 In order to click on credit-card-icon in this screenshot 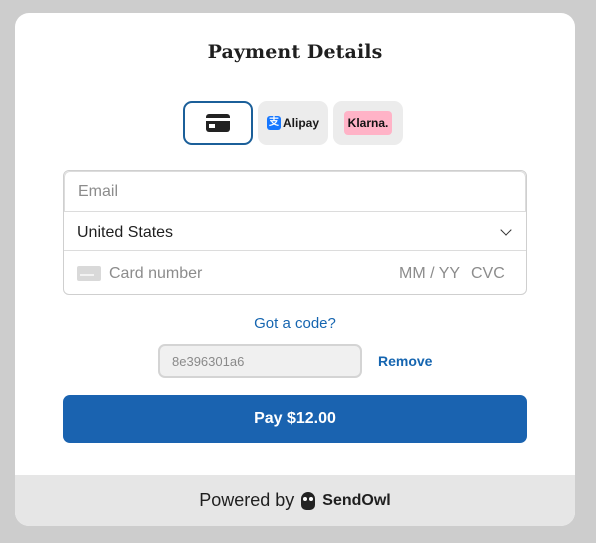, I will do `click(218, 123)`.